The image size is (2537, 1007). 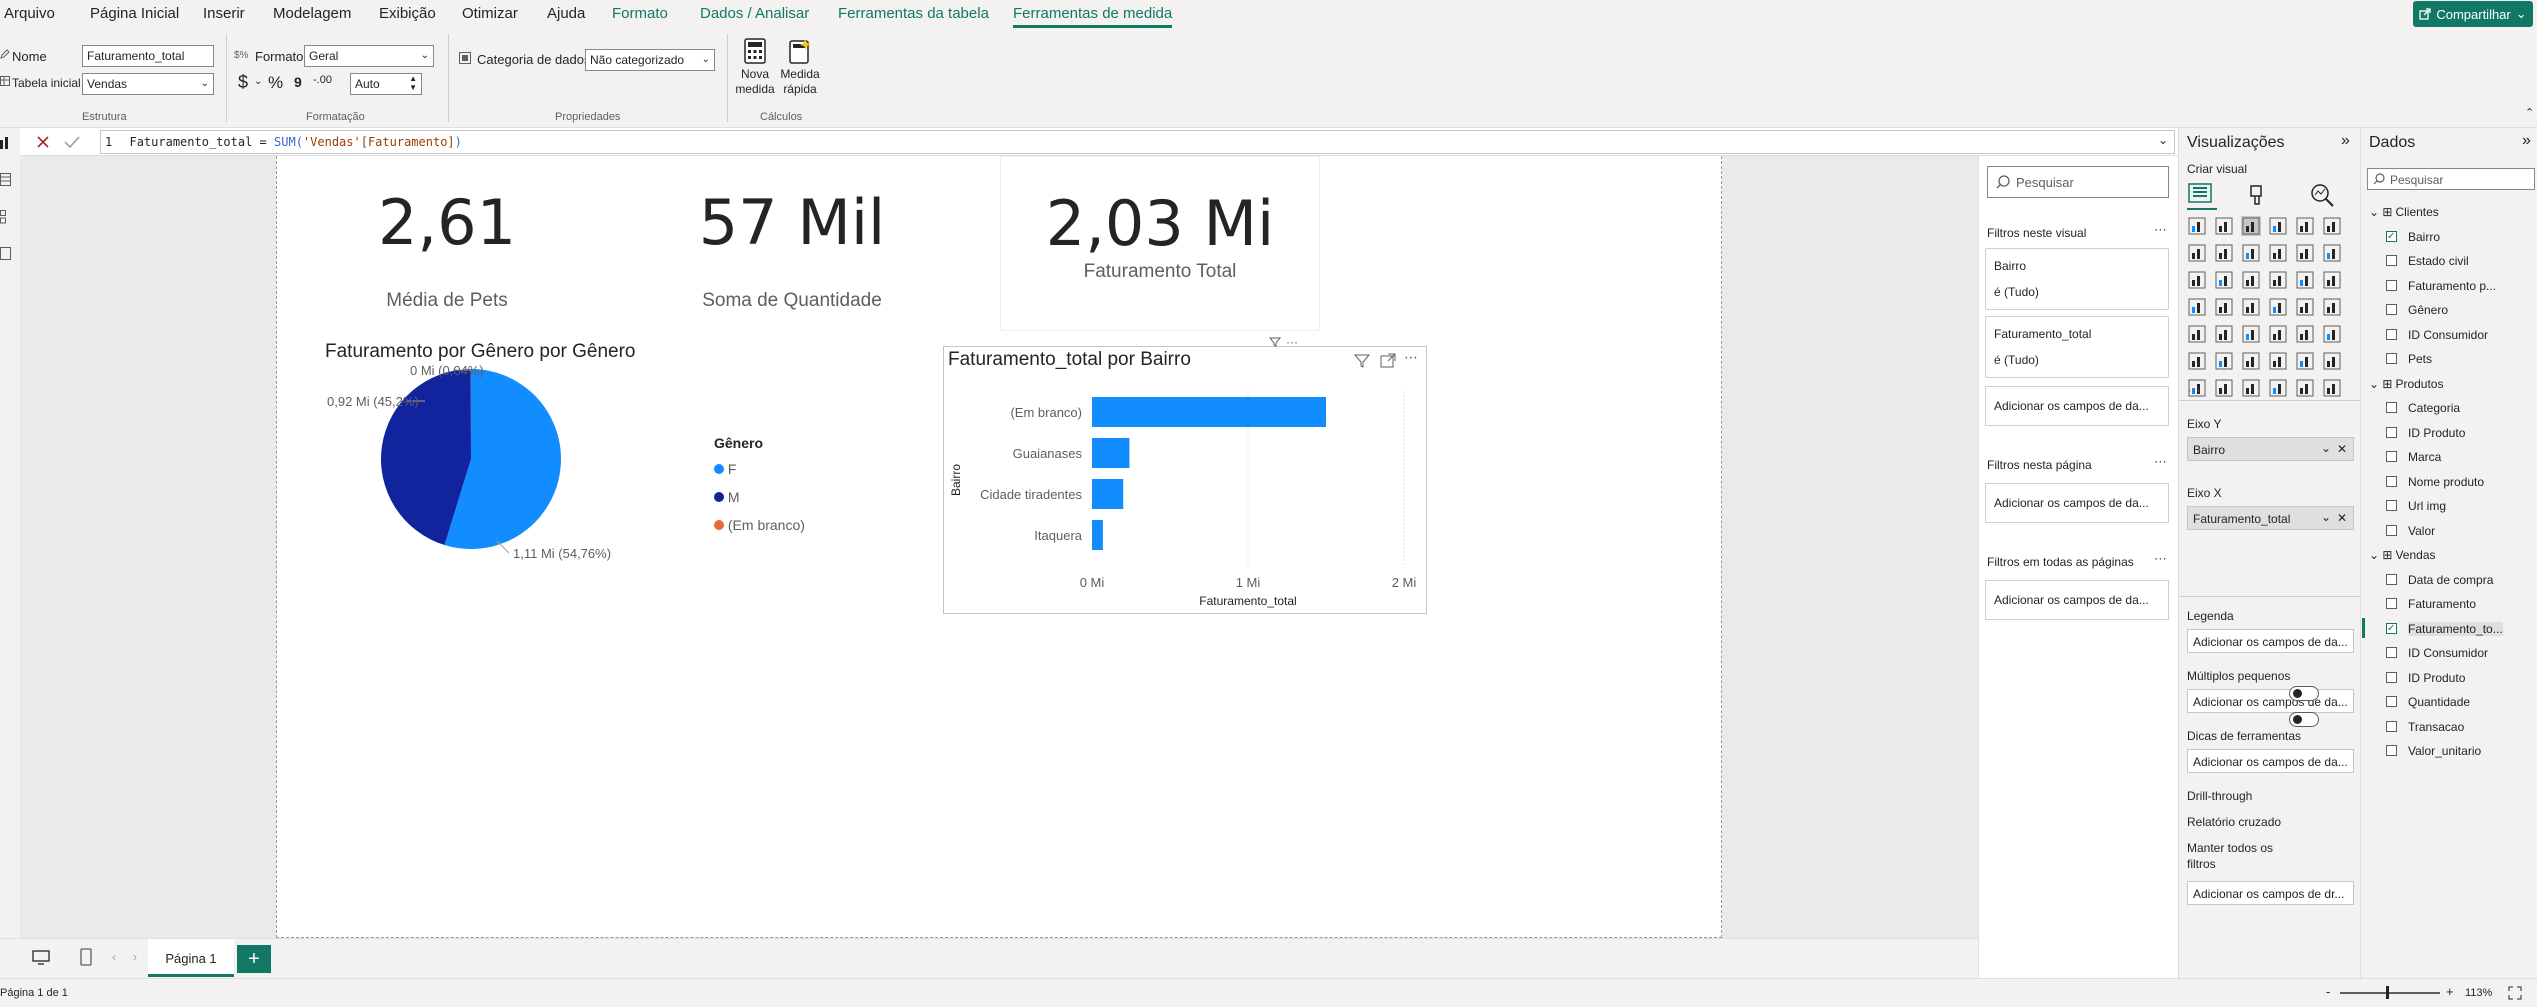 I want to click on currency-button: $, so click(x=243, y=82).